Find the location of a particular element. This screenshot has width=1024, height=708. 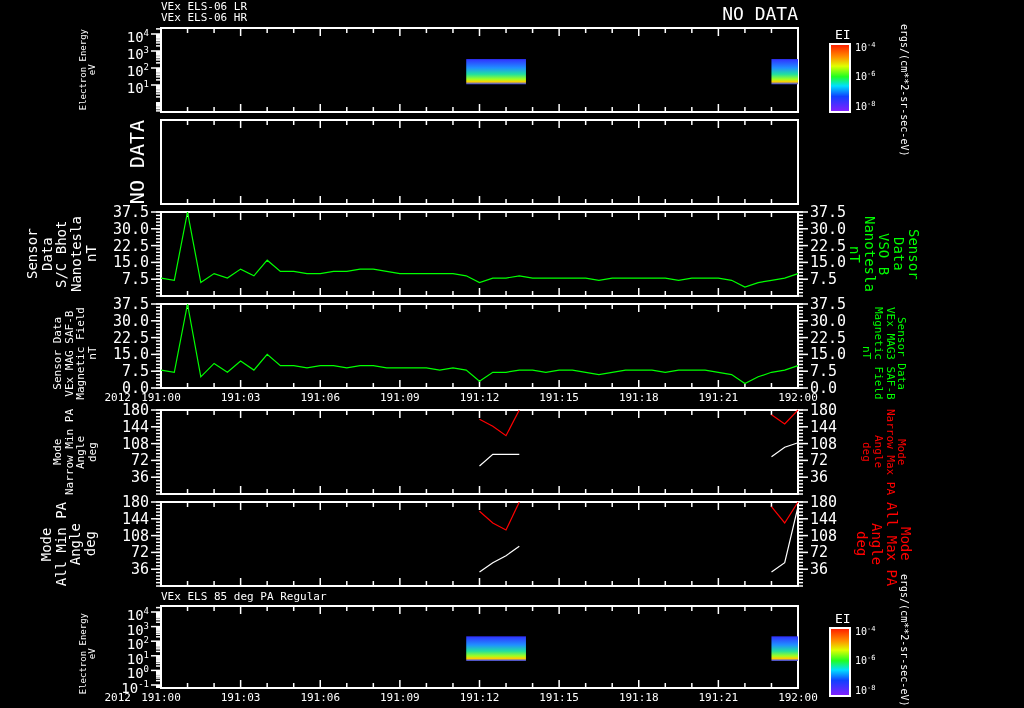

axis-label: Mode Narrow Min PA Angle deg is located at coordinates (74, 452).